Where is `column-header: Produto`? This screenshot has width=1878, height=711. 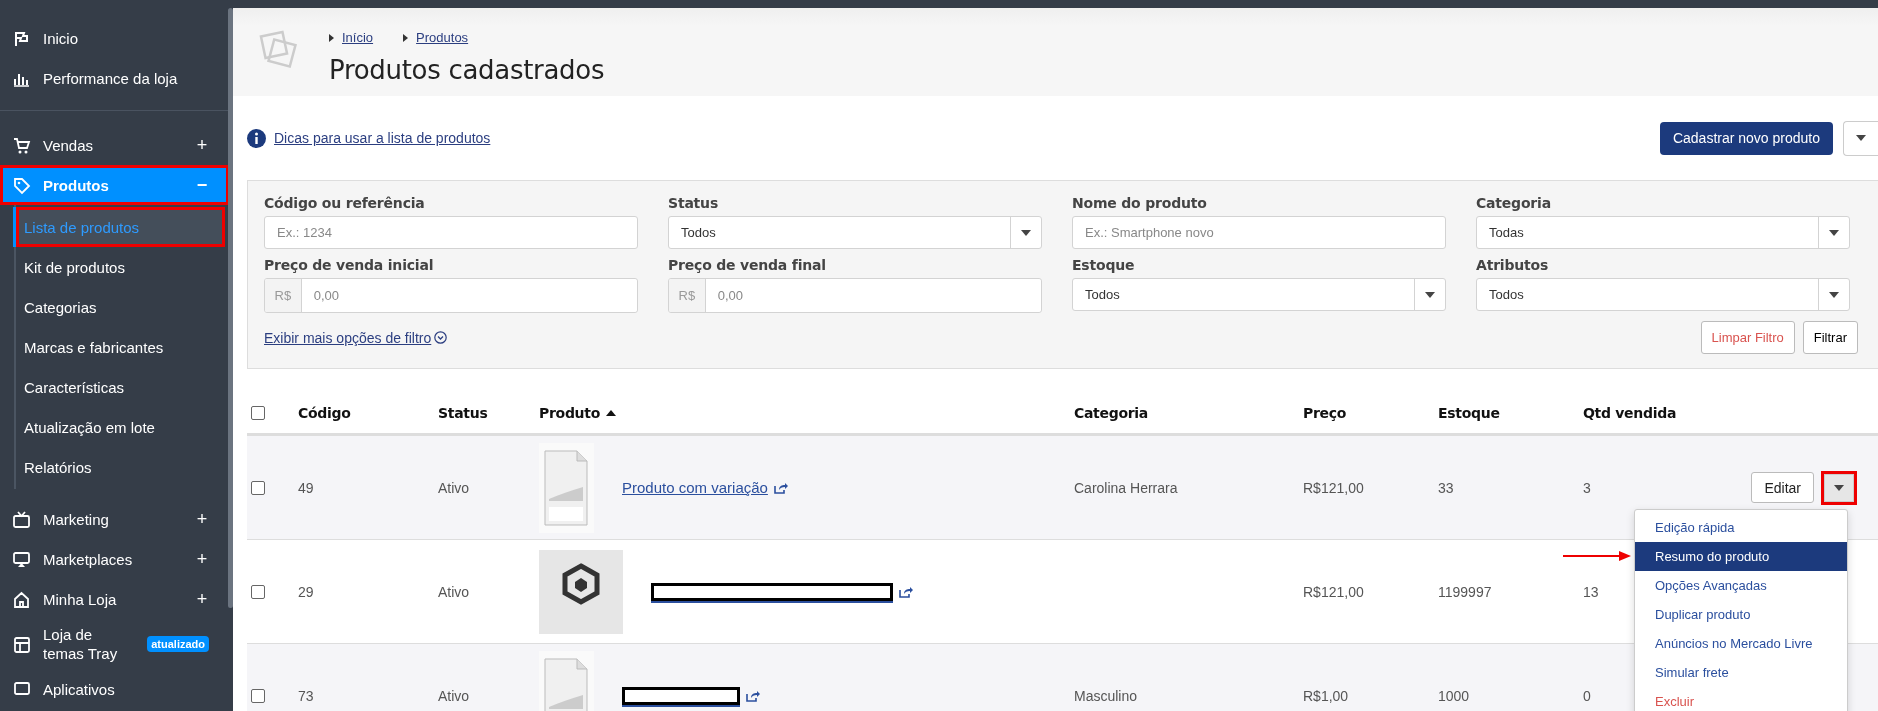 column-header: Produto is located at coordinates (569, 413).